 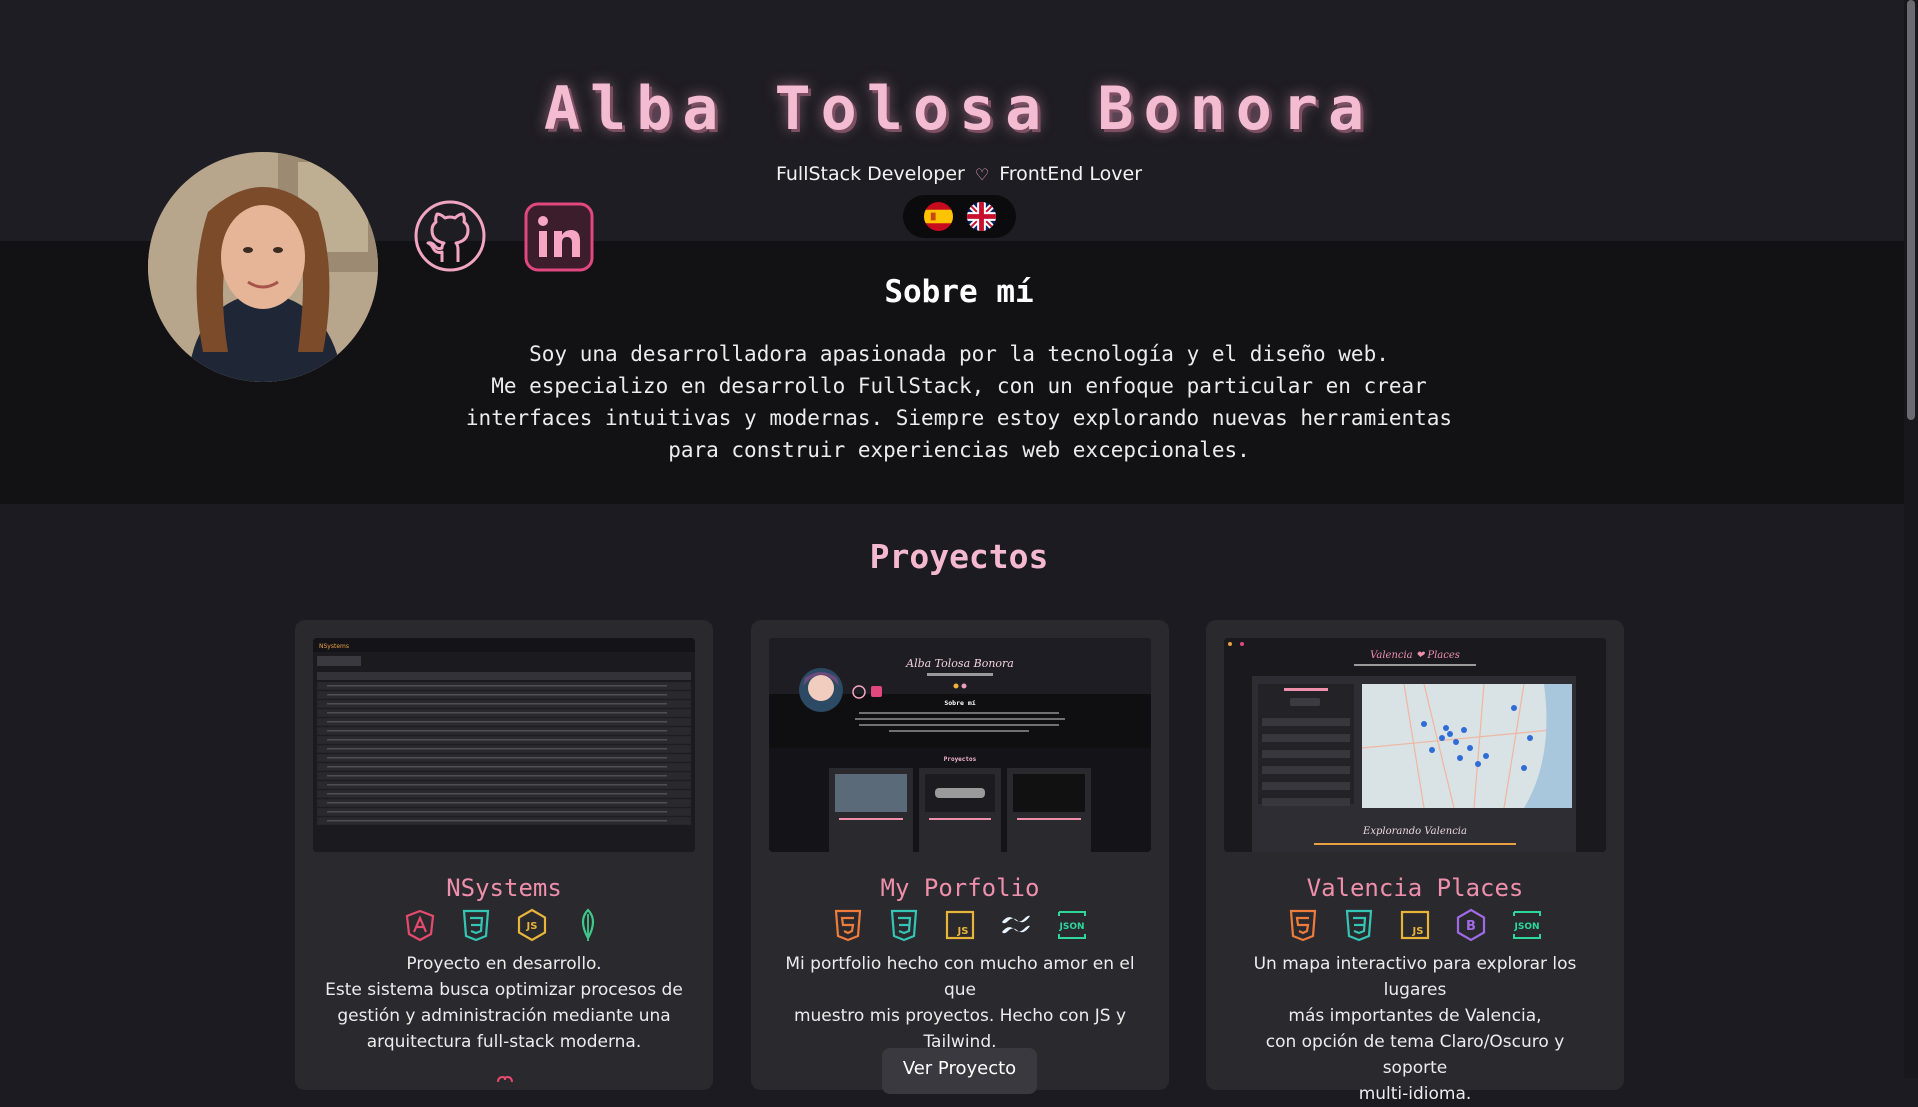 I want to click on desc-line: Este sistema busca optimizar procesos de, so click(x=504, y=990).